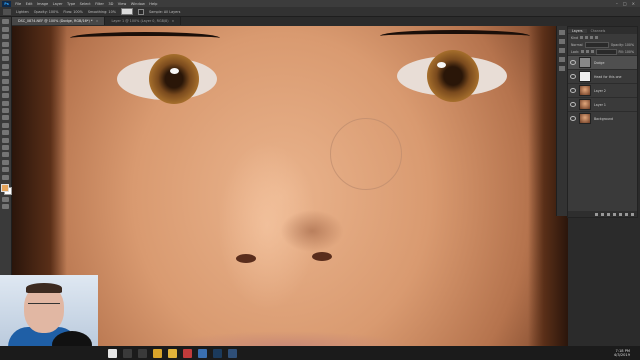 The width and height of the screenshot is (640, 360). I want to click on menu-window: Window, so click(138, 4).